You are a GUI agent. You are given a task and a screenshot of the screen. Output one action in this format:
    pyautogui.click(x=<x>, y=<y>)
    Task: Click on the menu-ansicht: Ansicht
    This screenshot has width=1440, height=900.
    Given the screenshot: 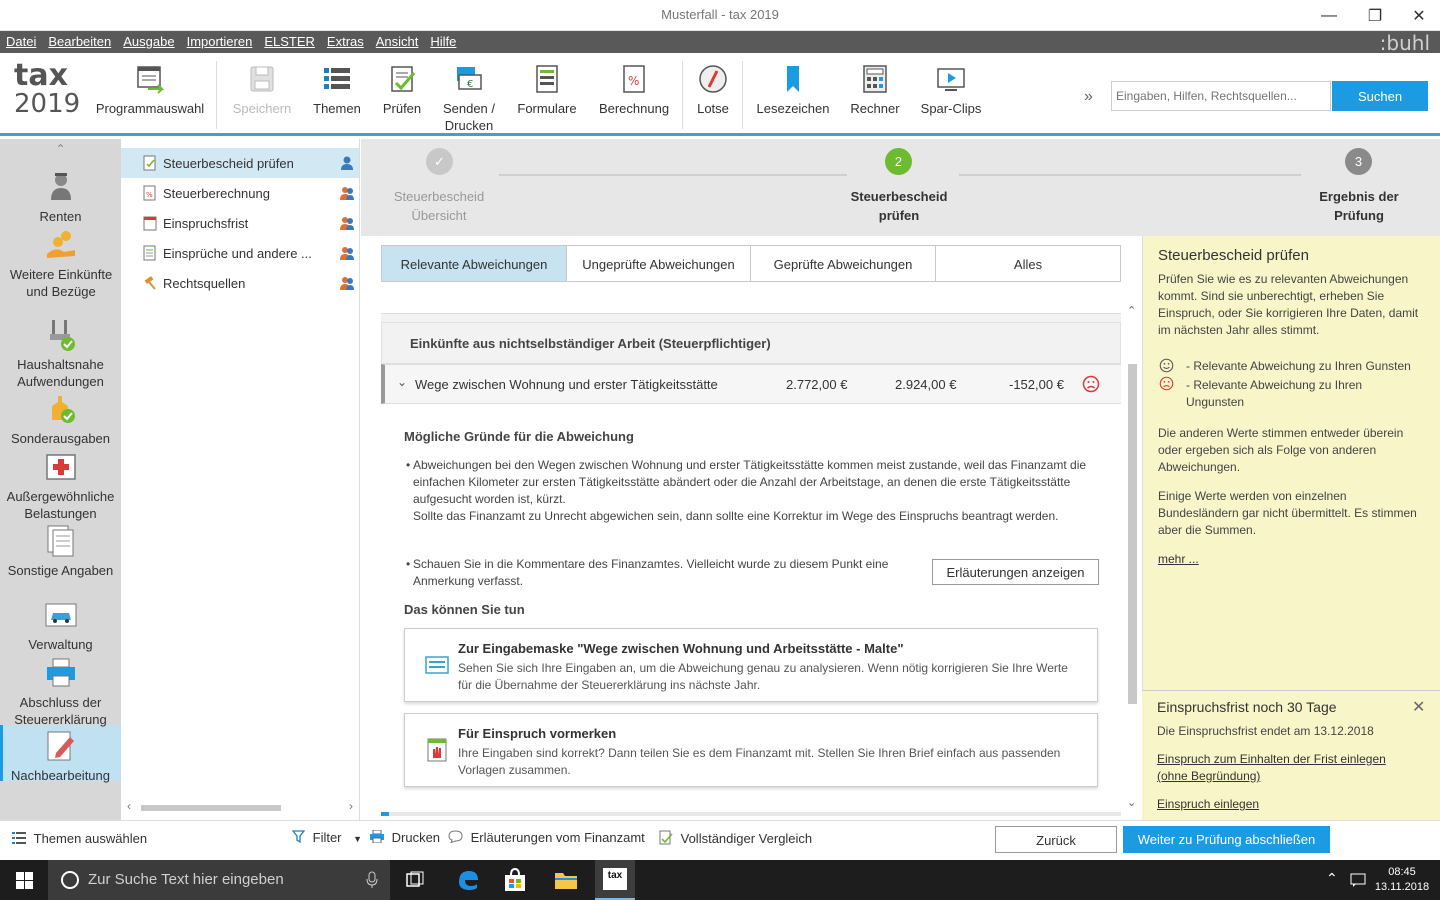 What is the action you would take?
    pyautogui.click(x=397, y=40)
    